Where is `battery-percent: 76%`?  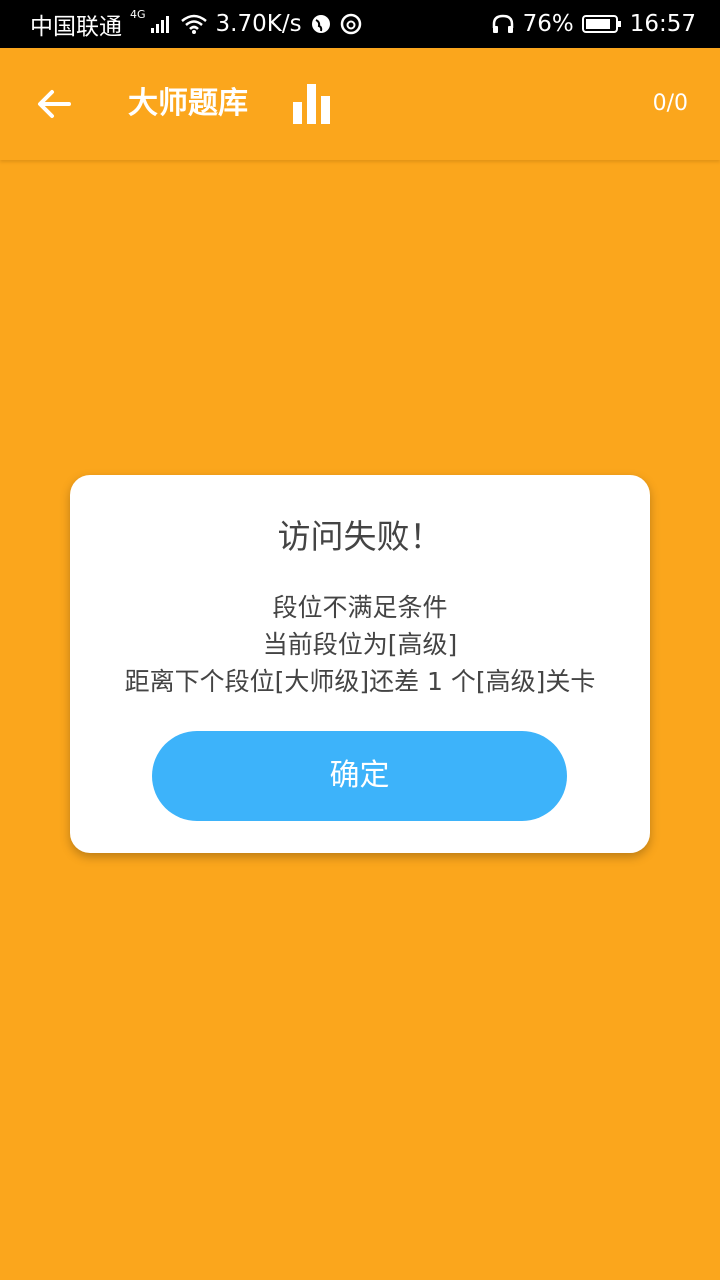
battery-percent: 76% is located at coordinates (548, 24).